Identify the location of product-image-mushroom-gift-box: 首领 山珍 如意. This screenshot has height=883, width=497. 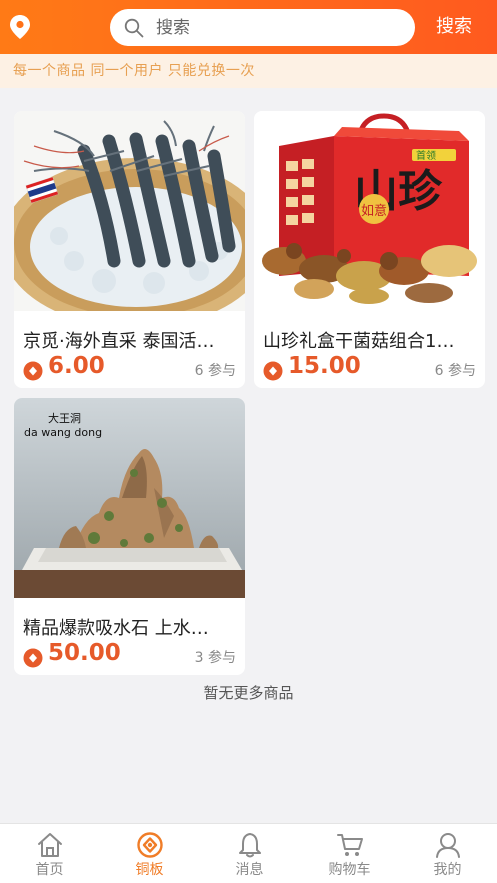
(369, 211).